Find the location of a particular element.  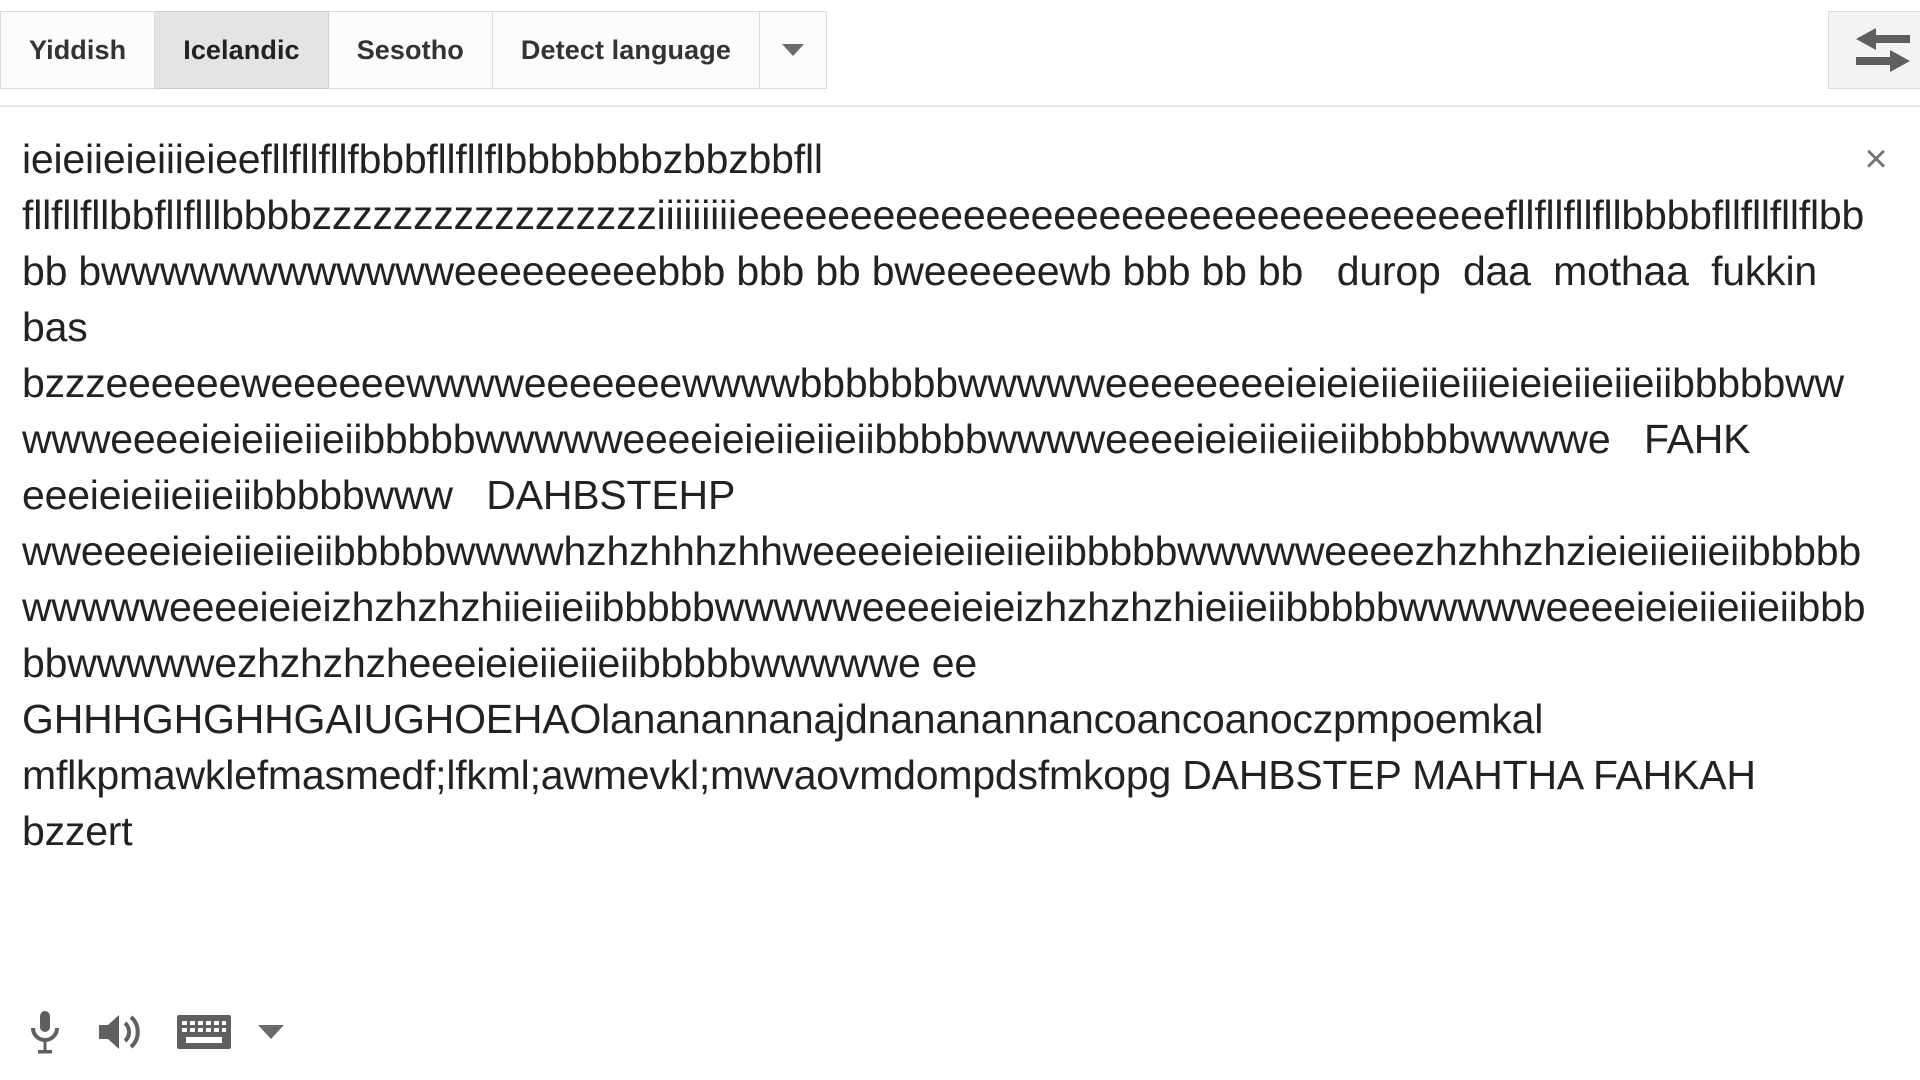

language-tab-icelandic: Icelandic is located at coordinates (242, 50).